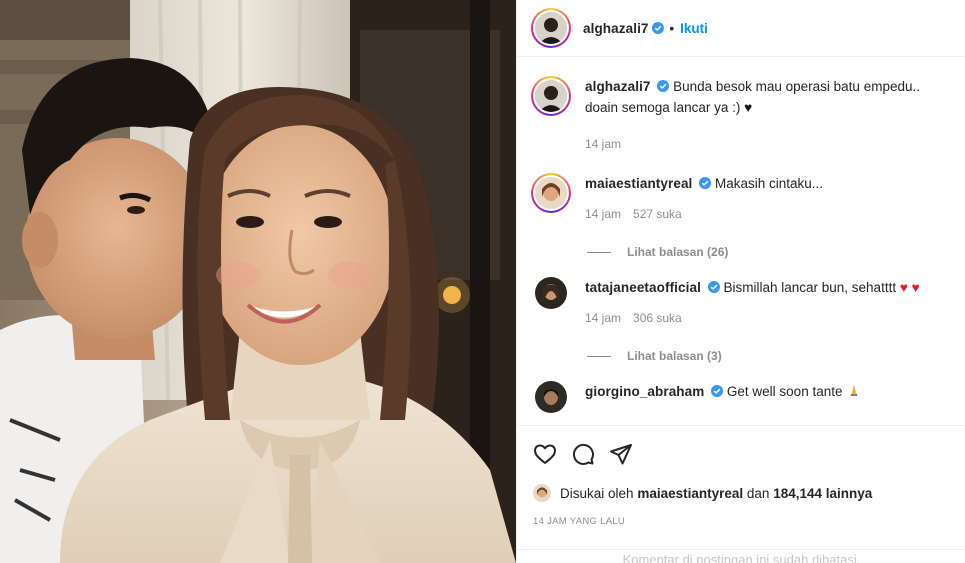  I want to click on liked-by-user: maiaestiantyreal, so click(690, 493).